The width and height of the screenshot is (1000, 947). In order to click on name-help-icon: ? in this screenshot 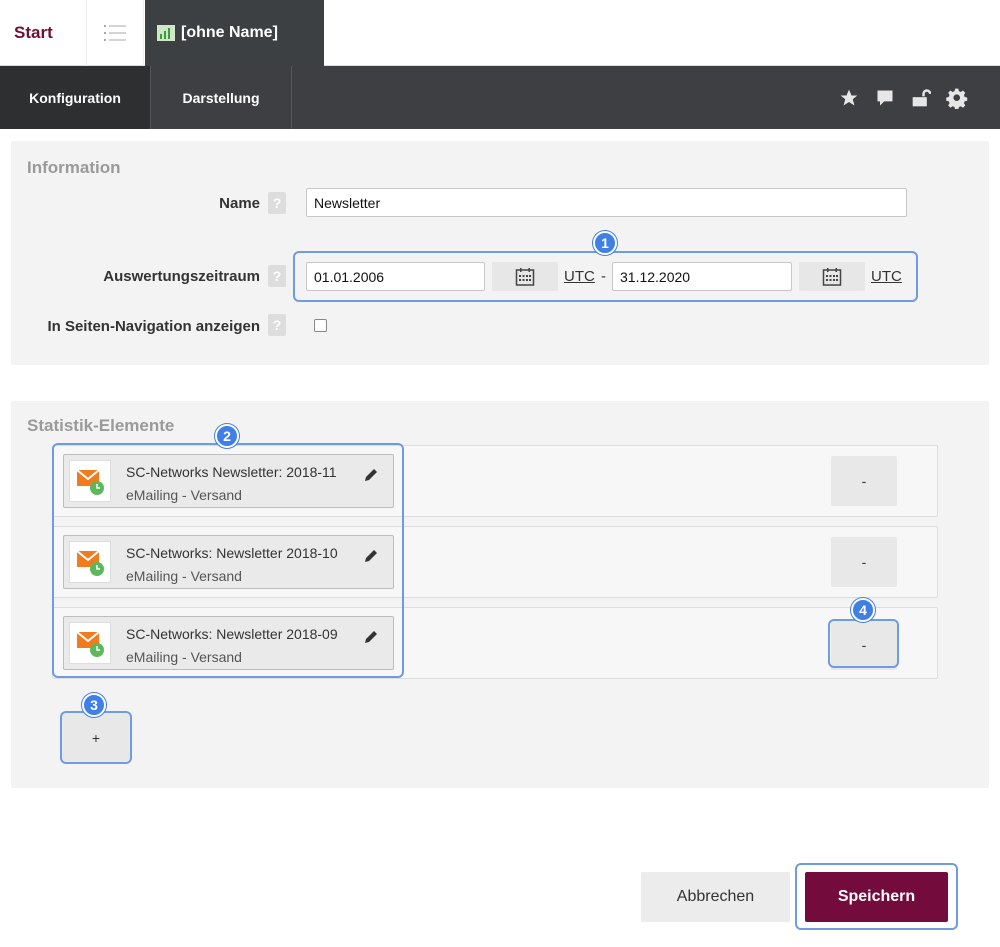, I will do `click(277, 203)`.